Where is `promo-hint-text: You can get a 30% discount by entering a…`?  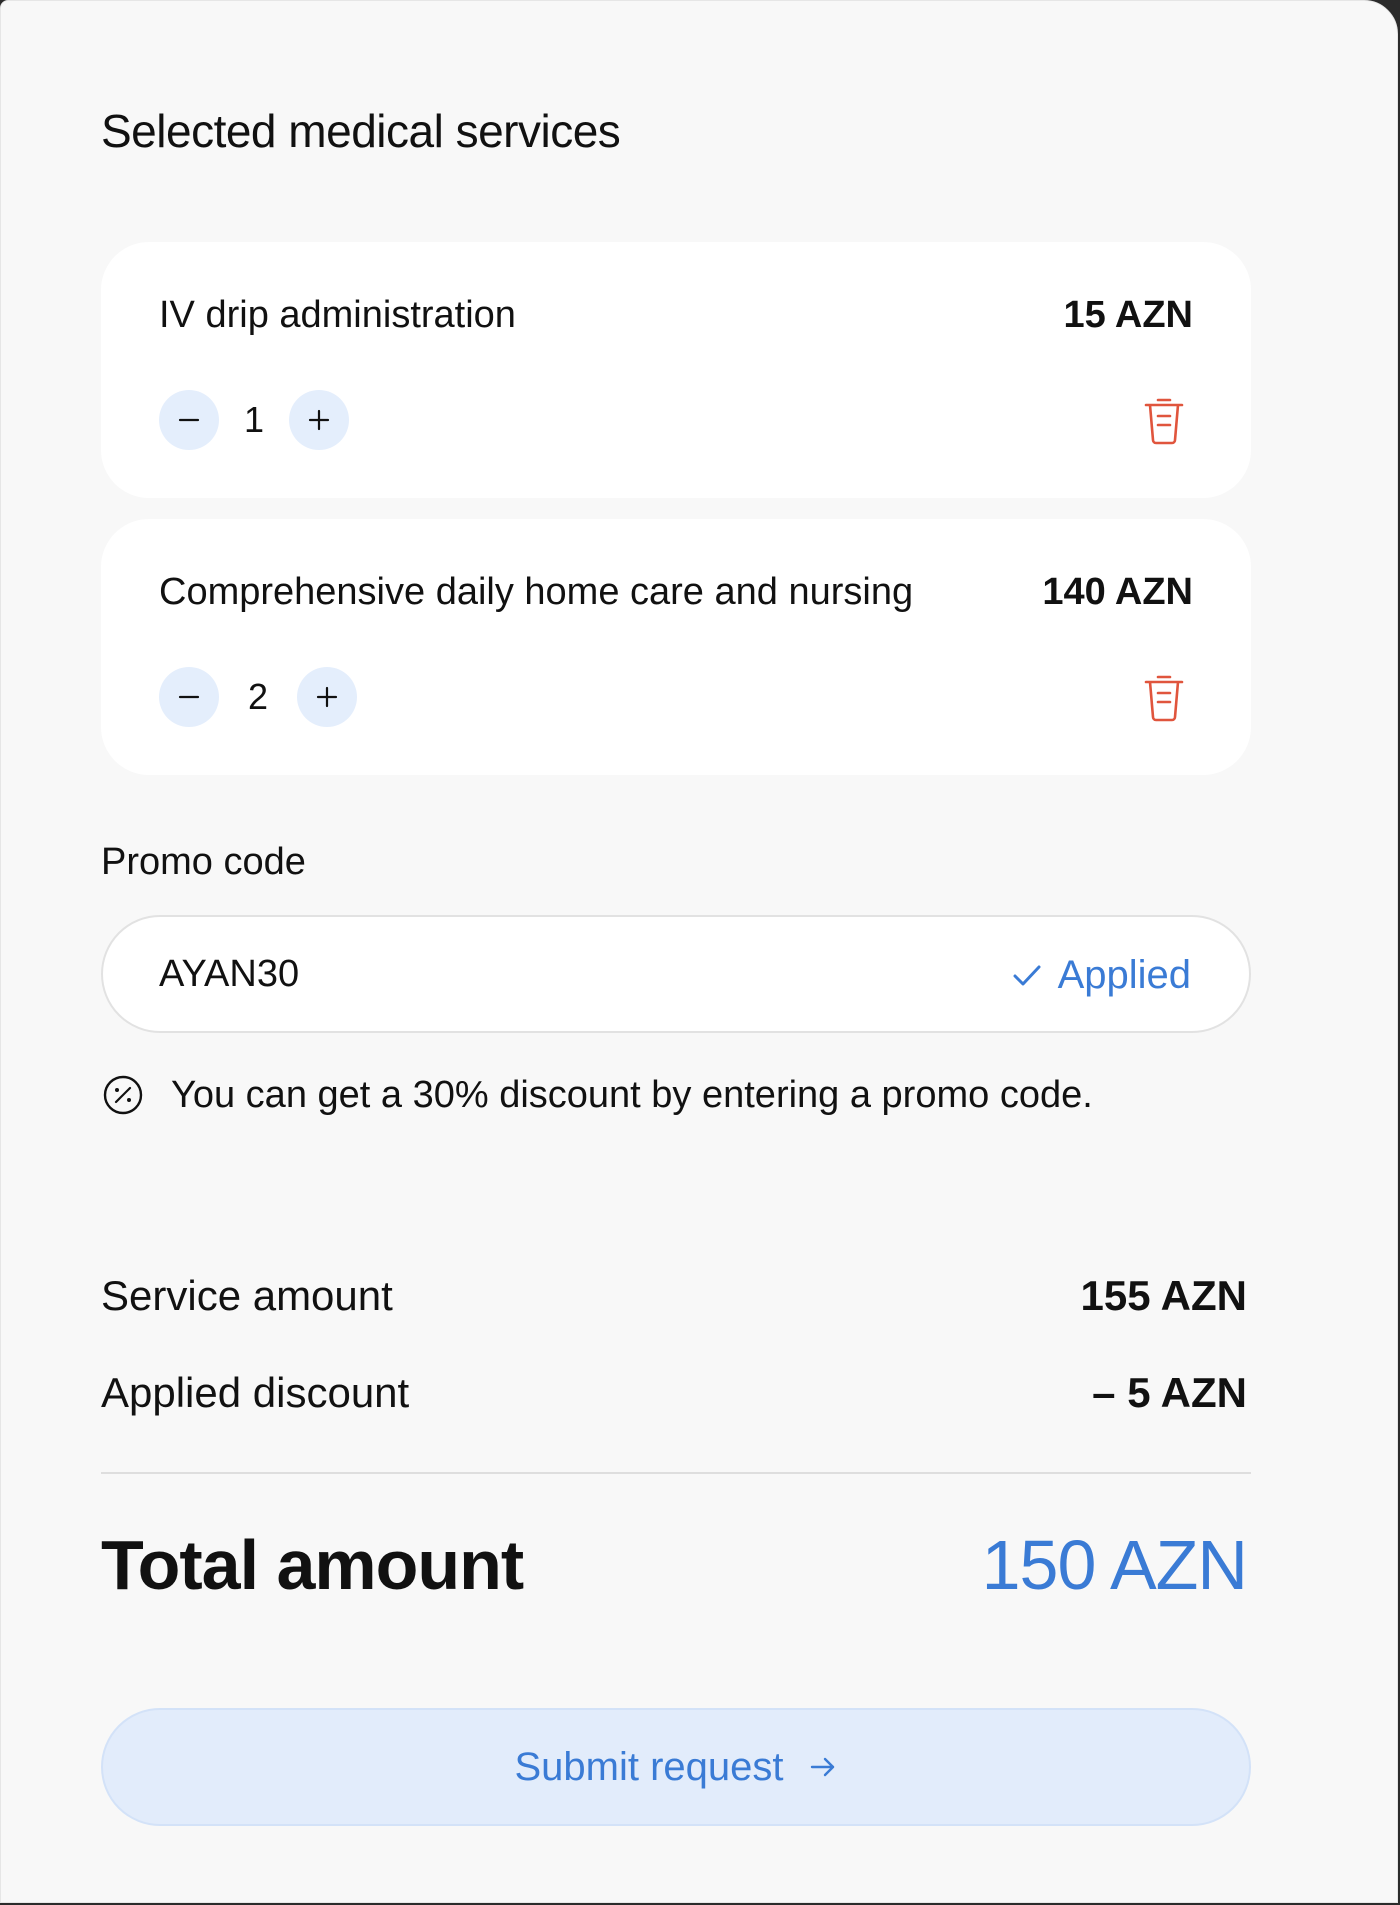 promo-hint-text: You can get a 30% discount by entering a… is located at coordinates (632, 1095).